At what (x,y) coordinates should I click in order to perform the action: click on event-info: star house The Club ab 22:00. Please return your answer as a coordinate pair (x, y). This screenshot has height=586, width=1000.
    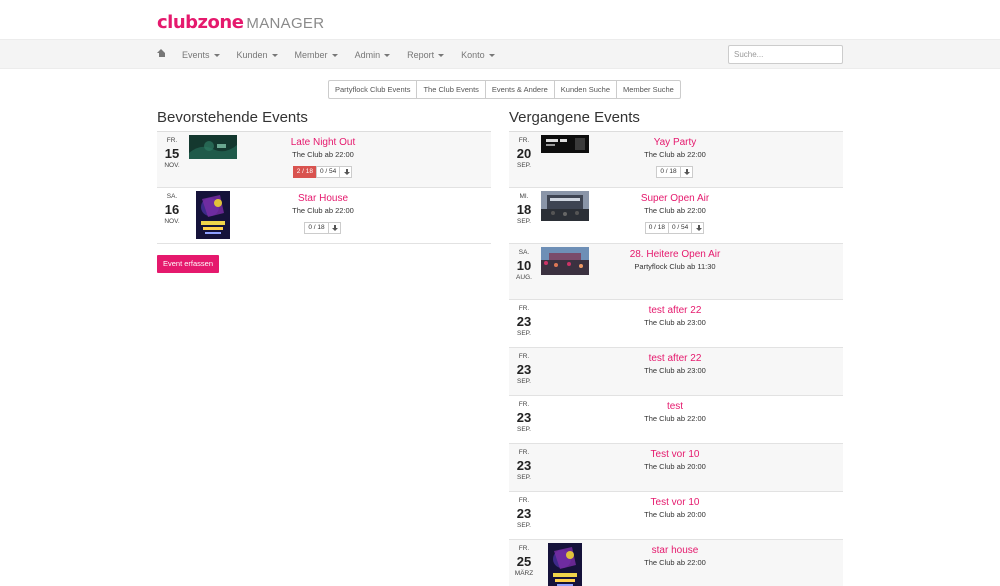
    Looking at the image, I should click on (675, 556).